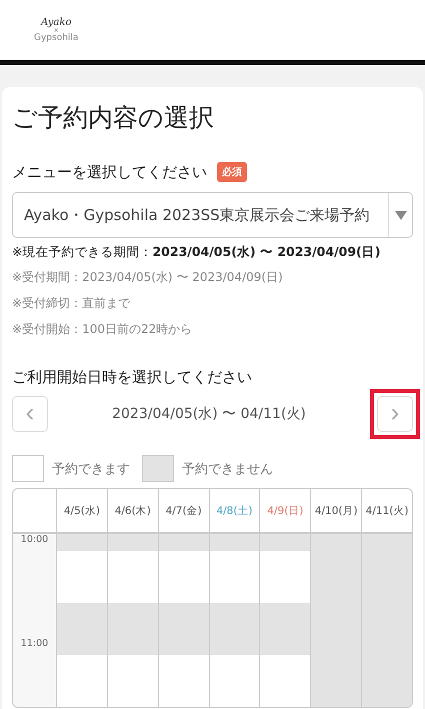 This screenshot has width=425, height=709. What do you see at coordinates (72, 303) in the screenshot?
I see `note-text: ※受付締切：直前まで` at bounding box center [72, 303].